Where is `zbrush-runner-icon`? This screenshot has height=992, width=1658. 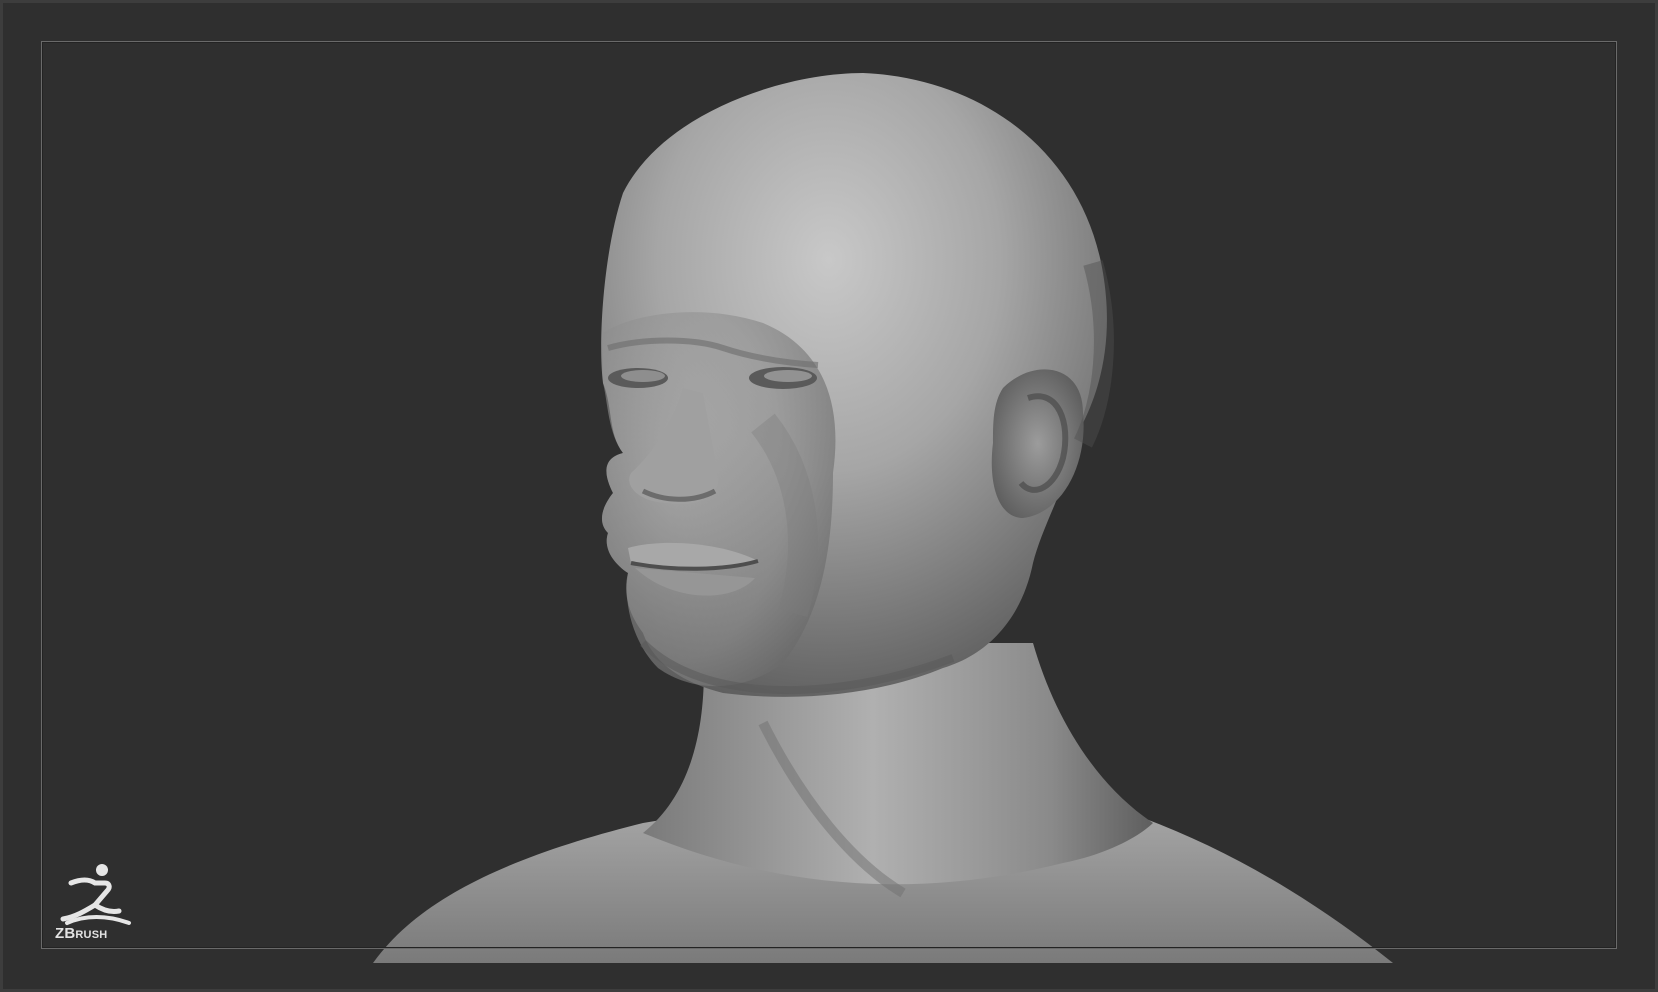 zbrush-runner-icon is located at coordinates (95, 894).